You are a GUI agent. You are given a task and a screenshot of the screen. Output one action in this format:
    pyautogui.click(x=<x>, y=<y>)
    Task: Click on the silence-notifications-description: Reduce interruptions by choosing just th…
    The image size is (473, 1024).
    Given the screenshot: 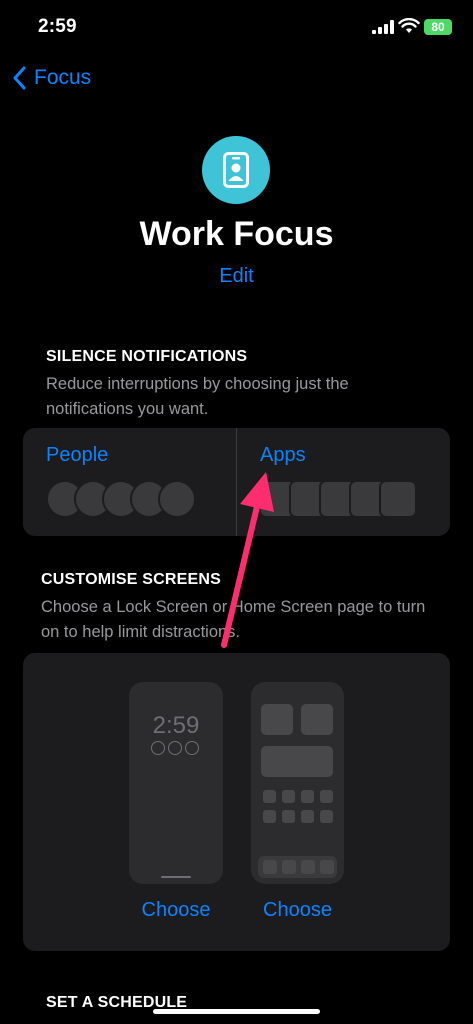 What is the action you would take?
    pyautogui.click(x=197, y=396)
    